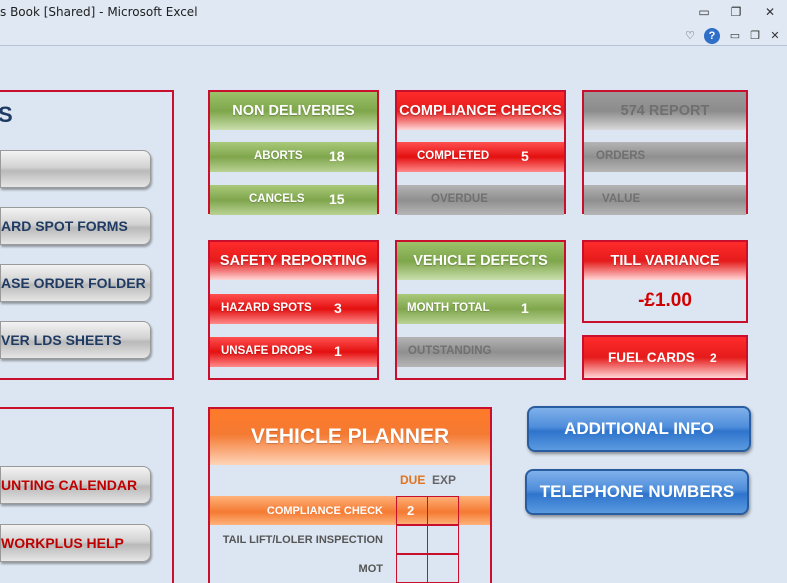 The width and height of the screenshot is (787, 583). I want to click on mot-due-cell, so click(412, 568).